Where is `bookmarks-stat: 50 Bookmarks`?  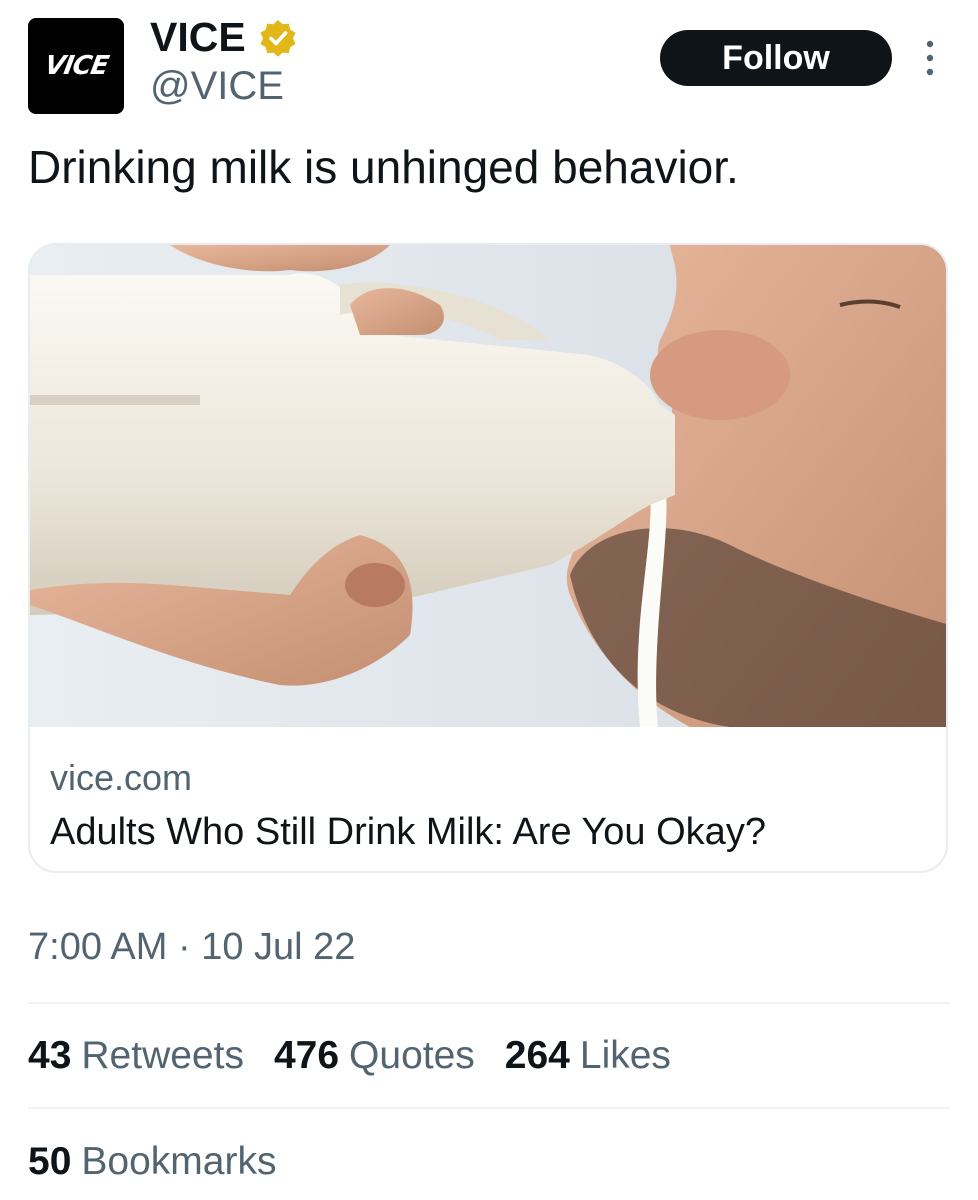 bookmarks-stat: 50 Bookmarks is located at coordinates (152, 1162).